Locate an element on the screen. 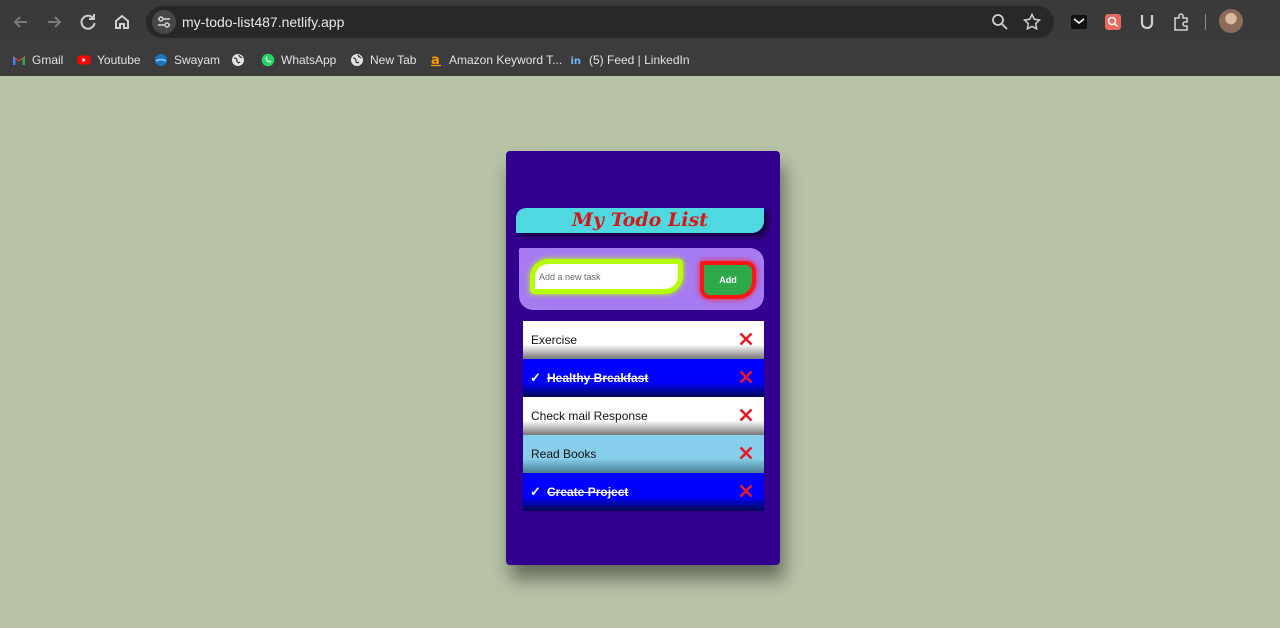 This screenshot has width=1280, height=628. site-info-button is located at coordinates (164, 22).